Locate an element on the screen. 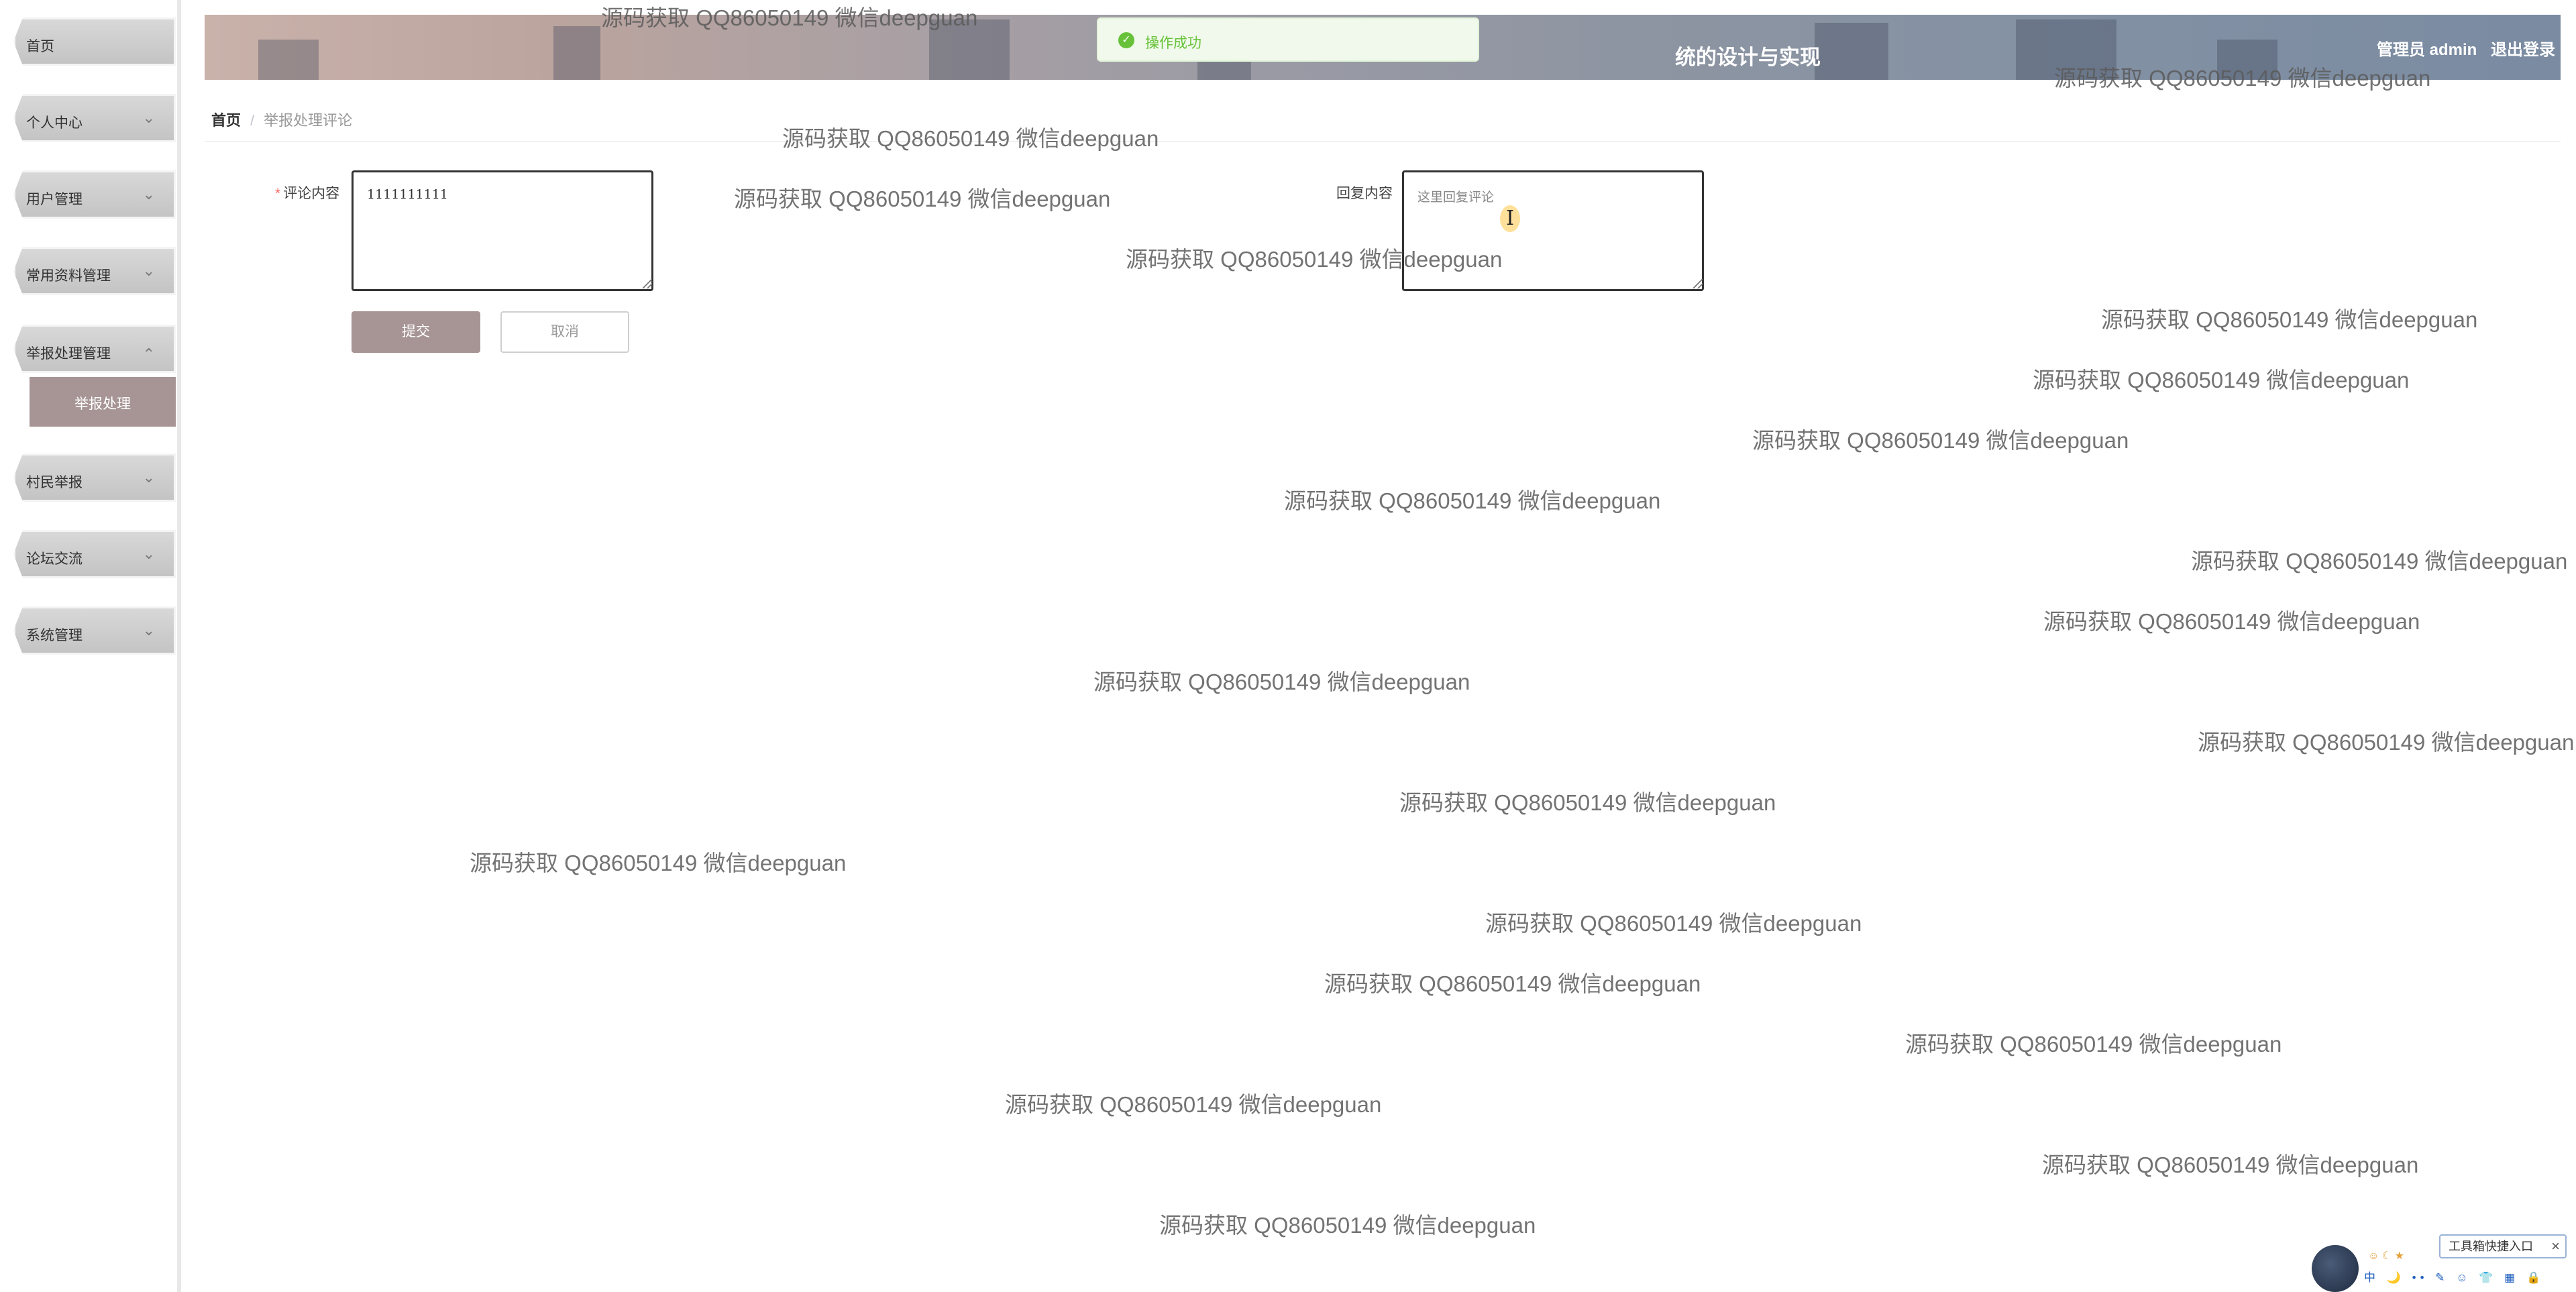 The image size is (2576, 1292). sidebar-item-label: 举报处理管理 is located at coordinates (68, 354).